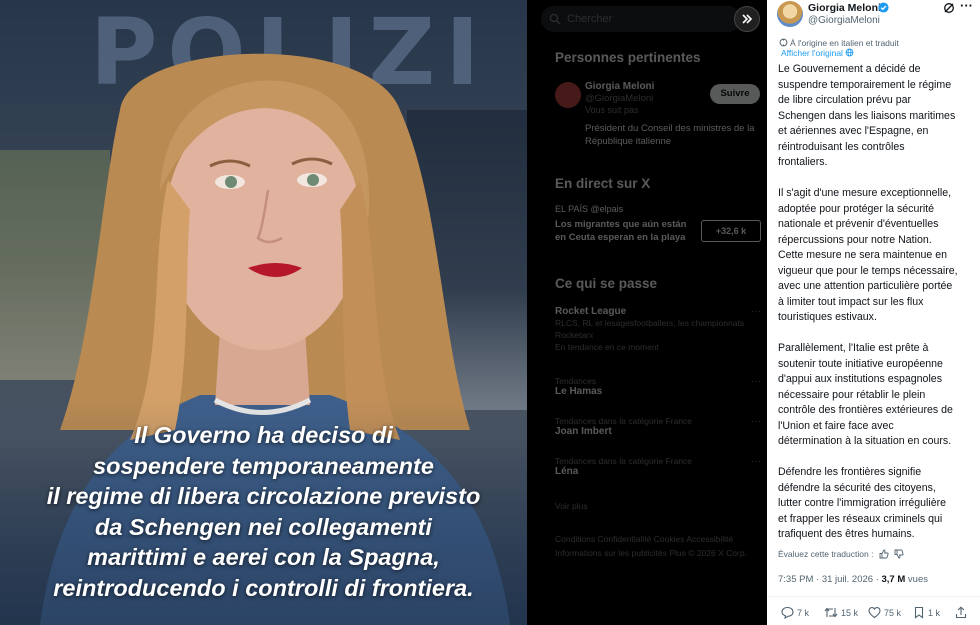 This screenshot has height=625, width=980. Describe the element at coordinates (787, 613) in the screenshot. I see `reply-icon` at that location.